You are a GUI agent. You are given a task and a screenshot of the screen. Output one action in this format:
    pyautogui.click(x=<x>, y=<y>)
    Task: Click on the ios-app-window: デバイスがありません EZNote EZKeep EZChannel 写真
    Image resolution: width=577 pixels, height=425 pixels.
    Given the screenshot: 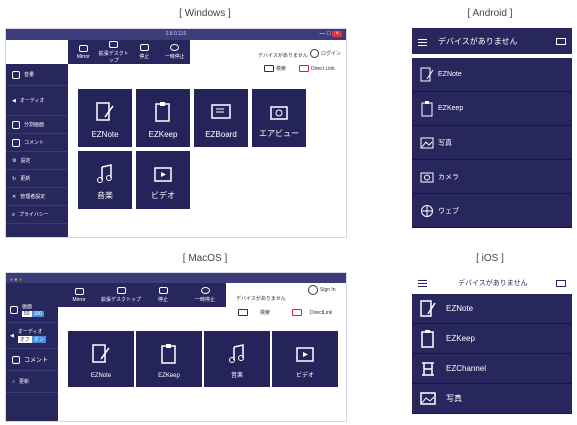 What is the action you would take?
    pyautogui.click(x=492, y=347)
    